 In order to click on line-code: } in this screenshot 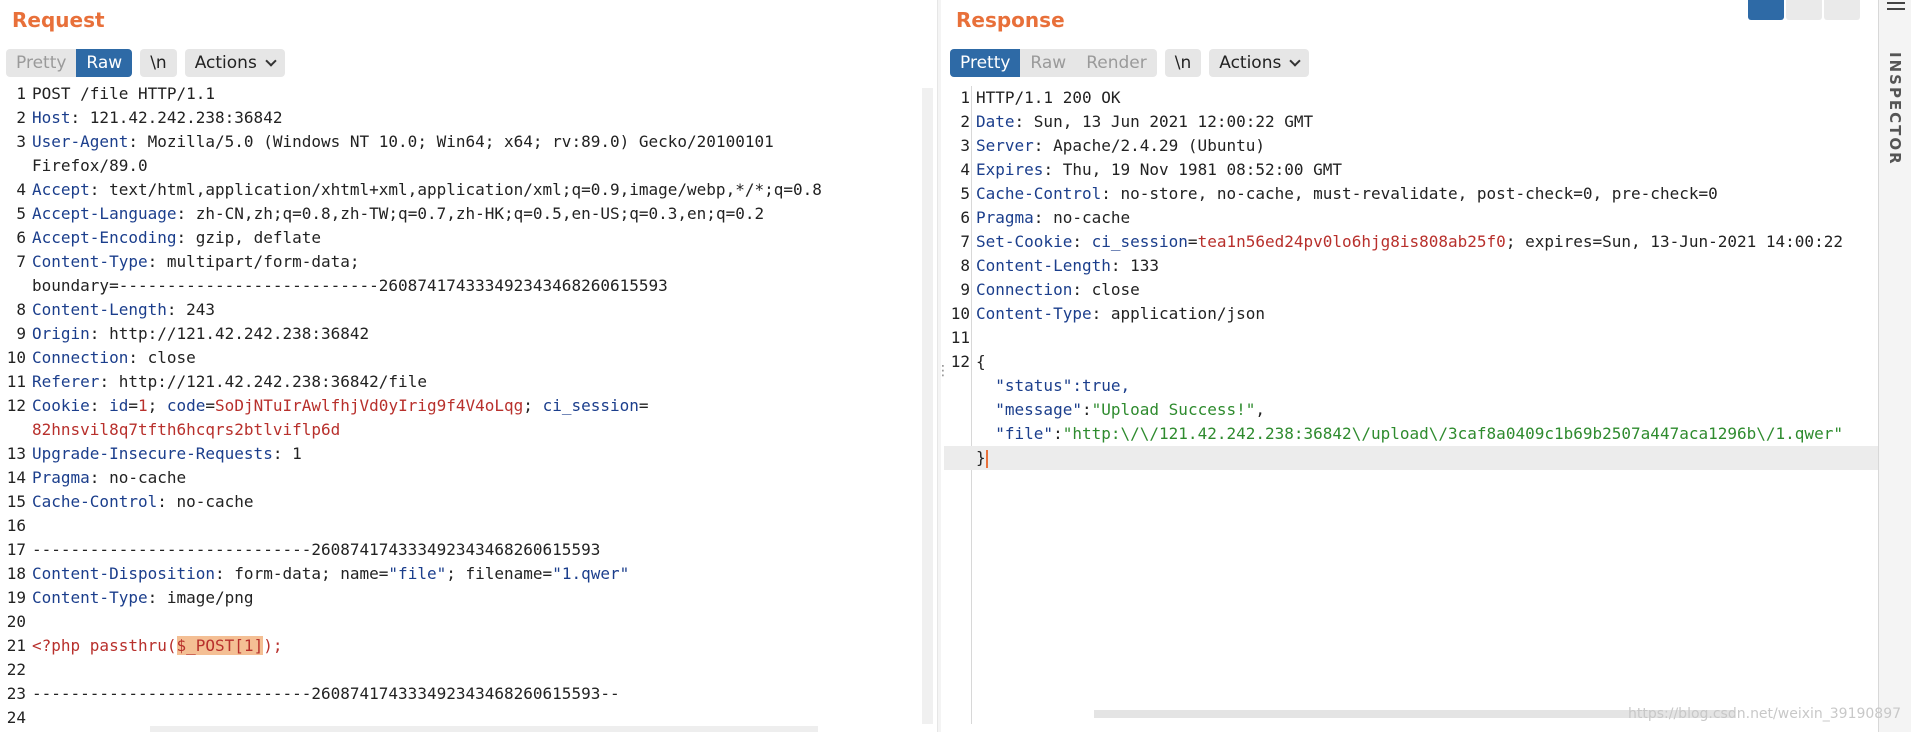, I will do `click(982, 458)`.